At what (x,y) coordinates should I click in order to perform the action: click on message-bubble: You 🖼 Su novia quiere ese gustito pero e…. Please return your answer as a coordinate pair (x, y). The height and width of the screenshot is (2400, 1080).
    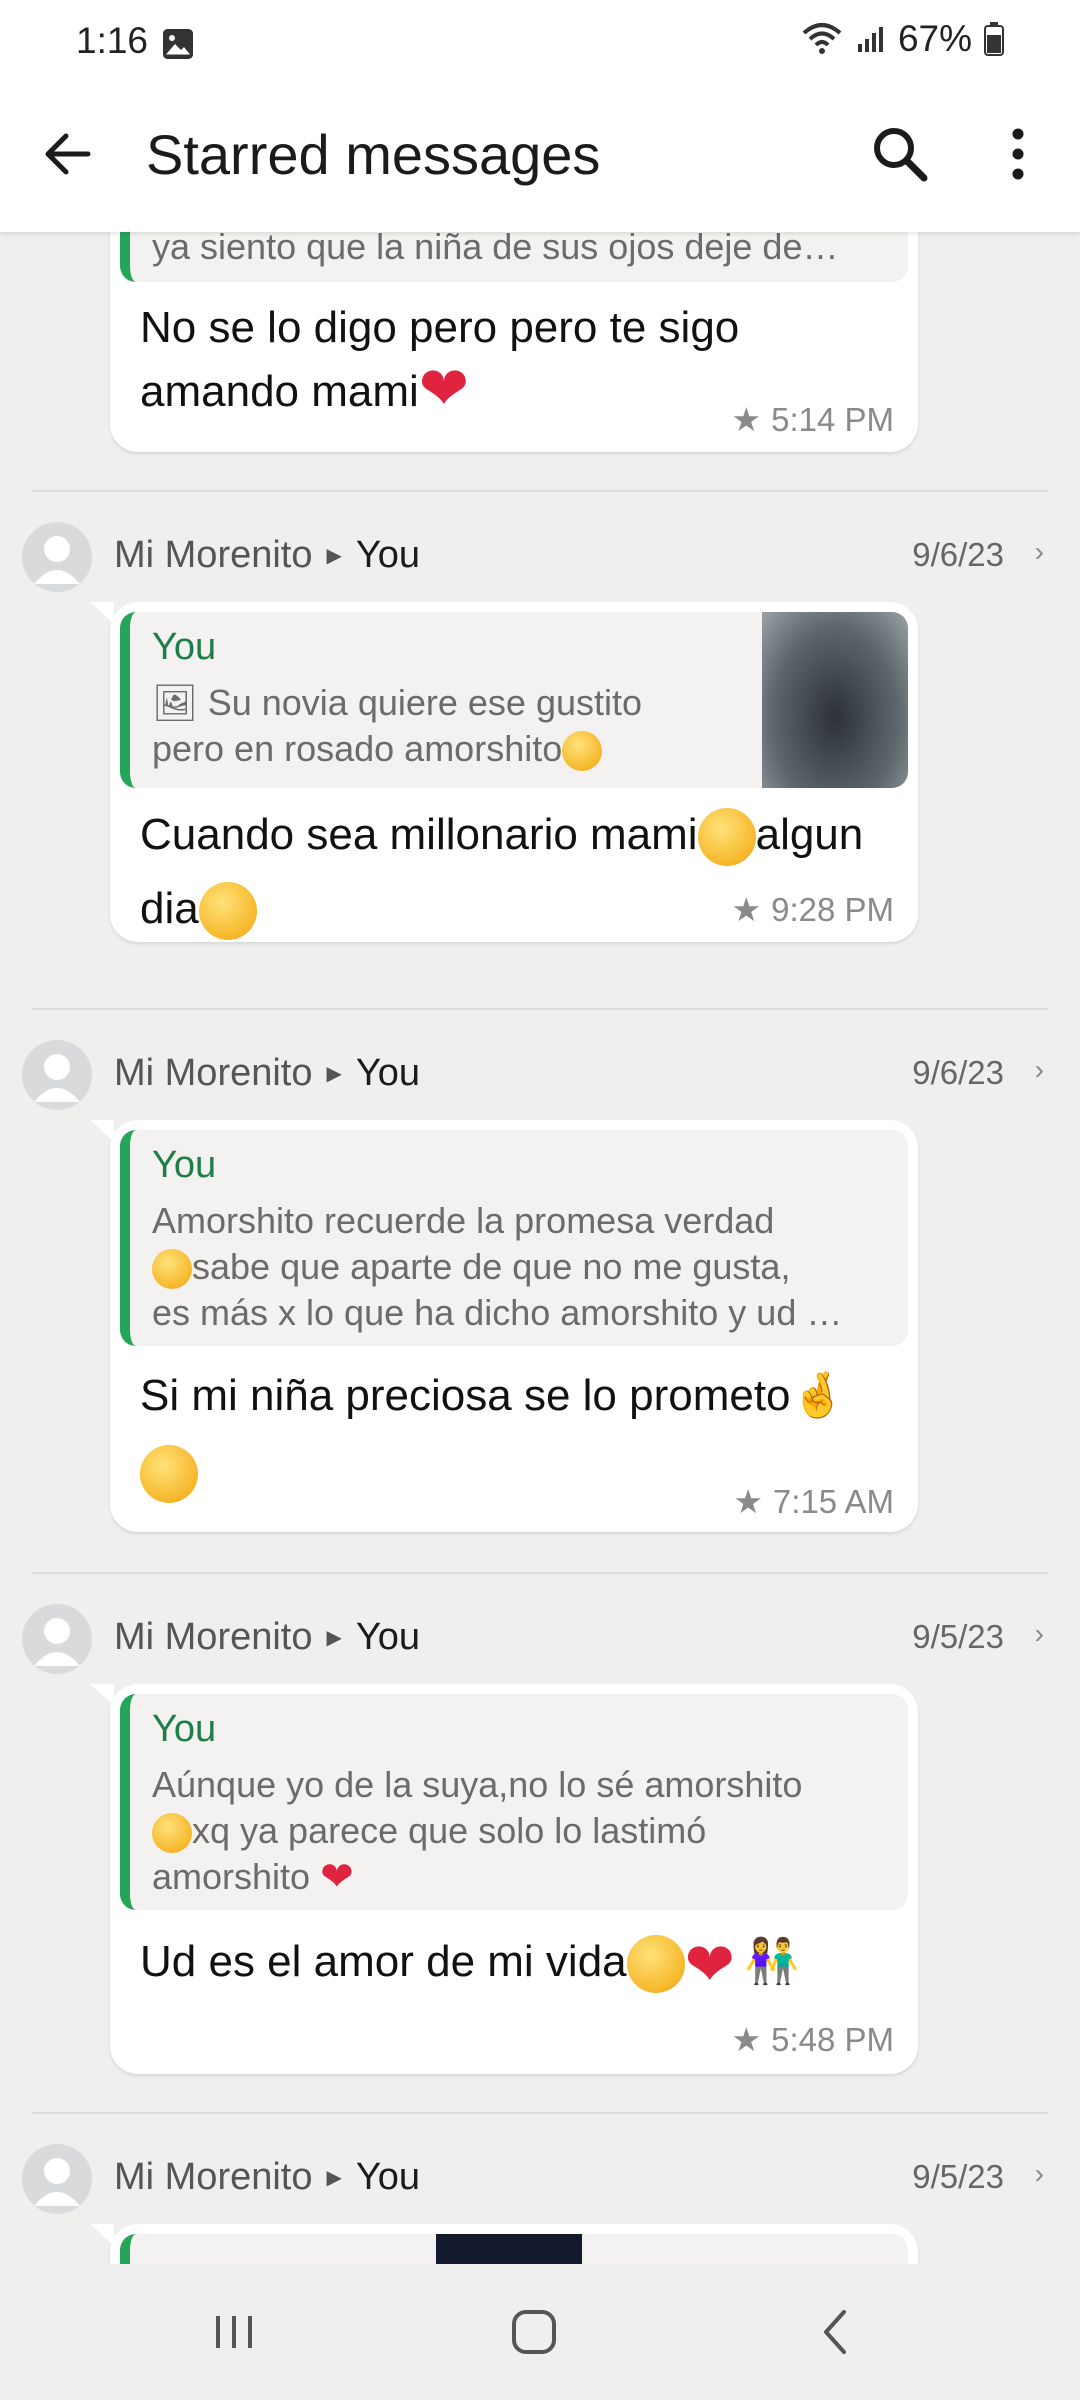
    Looking at the image, I should click on (504, 772).